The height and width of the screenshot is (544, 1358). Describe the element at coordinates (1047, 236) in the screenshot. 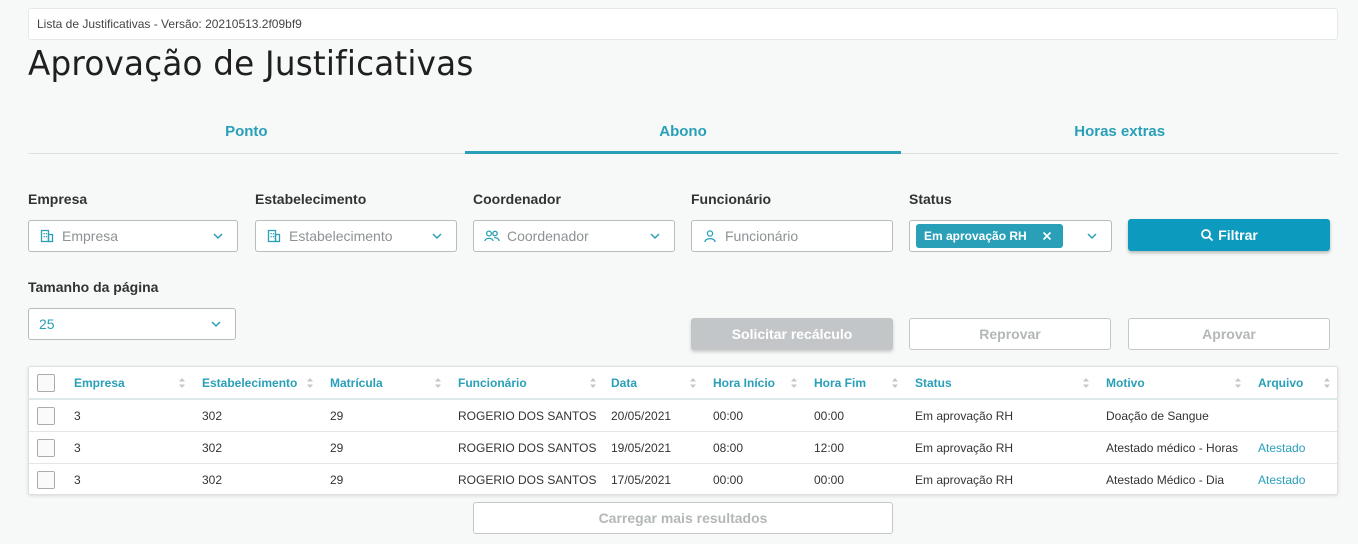

I see `close-icon` at that location.